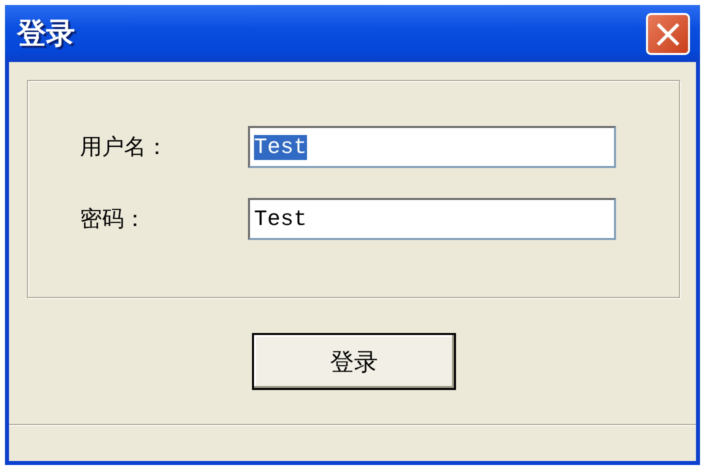  What do you see at coordinates (668, 33) in the screenshot?
I see `close-button: ×` at bounding box center [668, 33].